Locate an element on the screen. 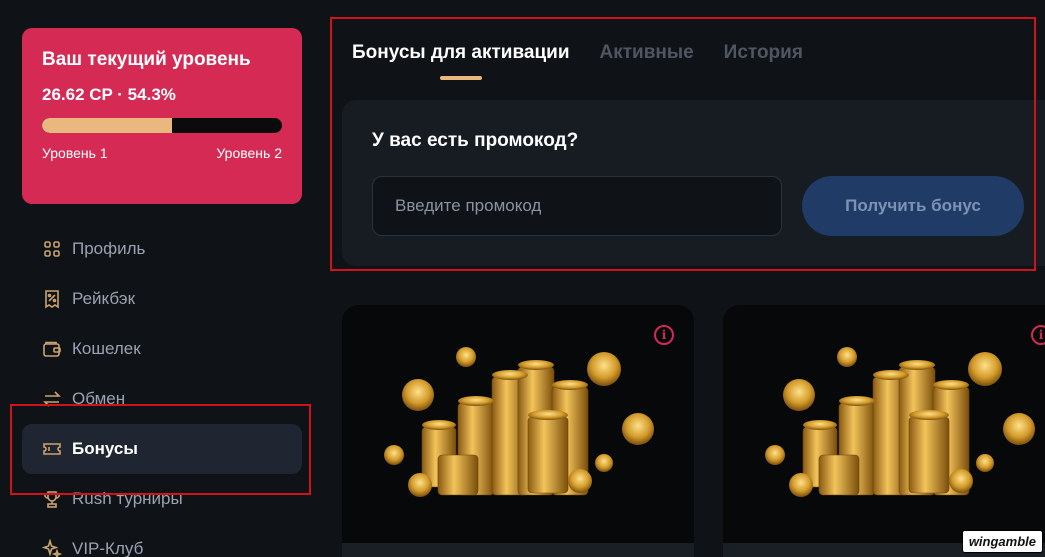  level-from-label: Уровень 1 is located at coordinates (75, 153).